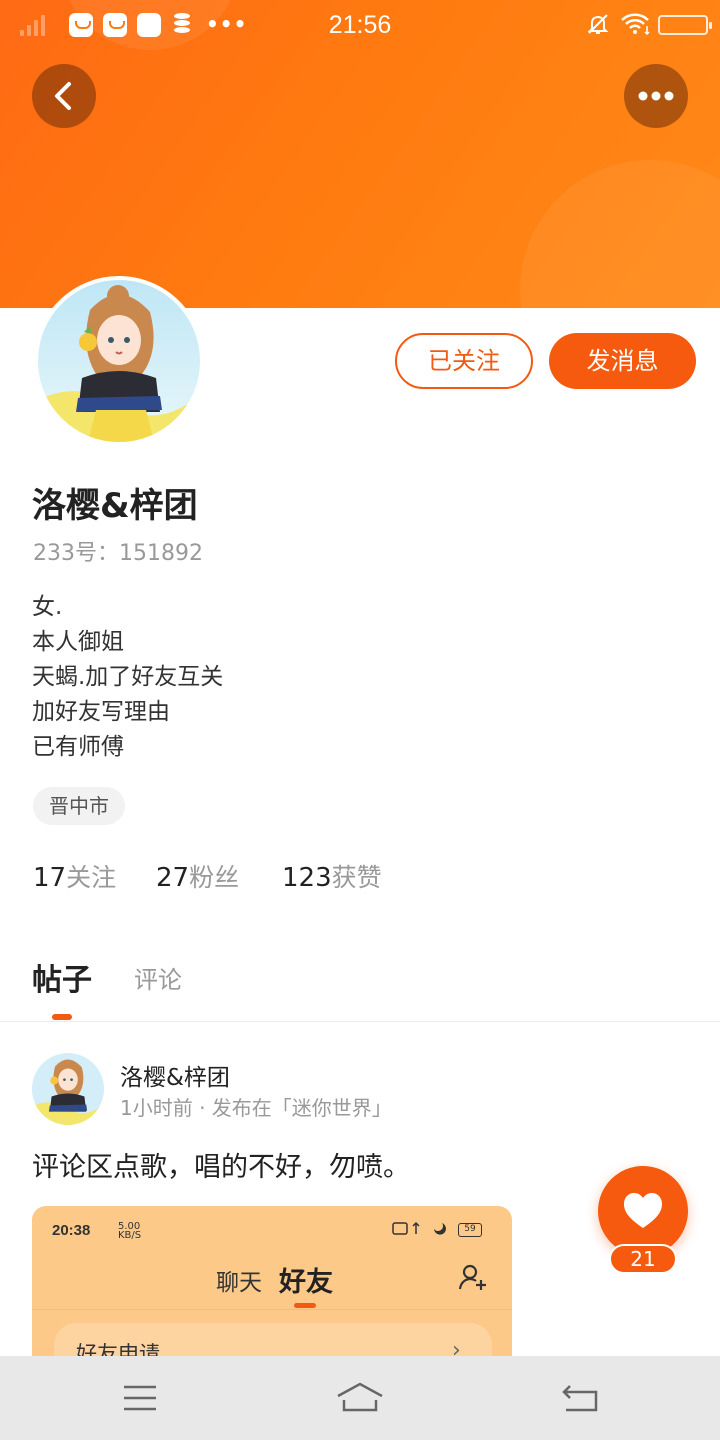  Describe the element at coordinates (101, 712) in the screenshot. I see `bio-line: 加好友写理由` at that location.